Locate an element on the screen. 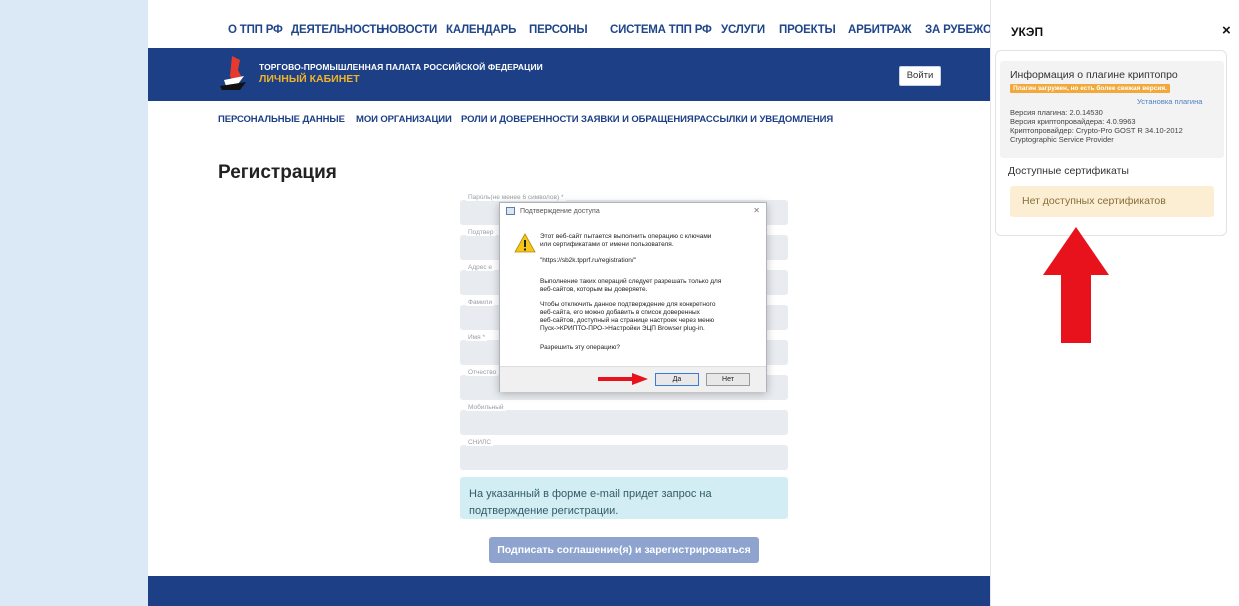 Image resolution: width=1239 pixels, height=606 pixels. topnav-item-persons: ПЕРСОНЫ is located at coordinates (558, 30).